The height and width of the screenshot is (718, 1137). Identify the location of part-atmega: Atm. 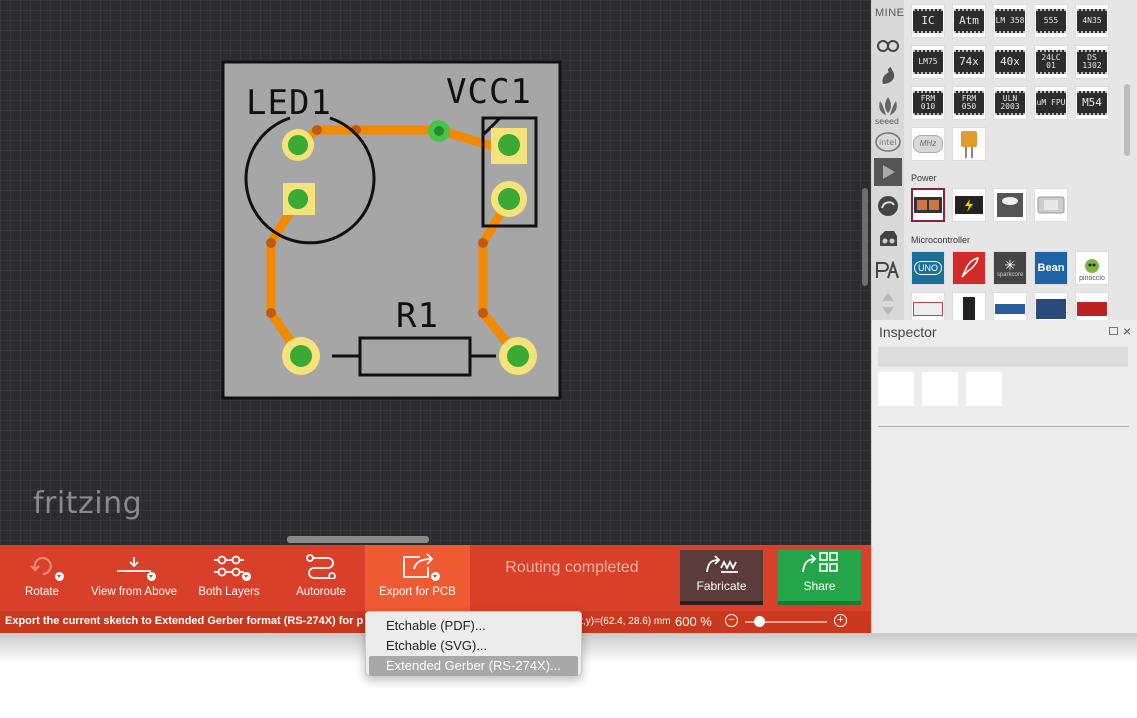
(969, 21).